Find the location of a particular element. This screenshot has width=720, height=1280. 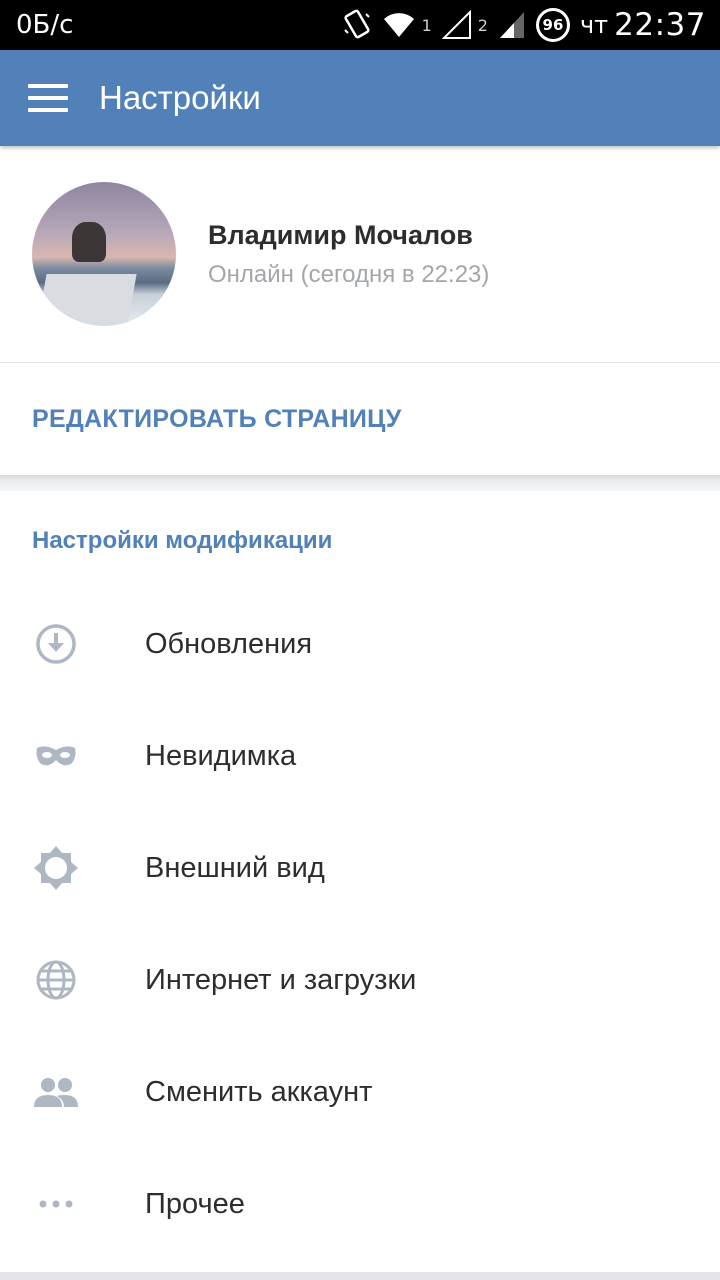

bottom-separator is located at coordinates (360, 1276).